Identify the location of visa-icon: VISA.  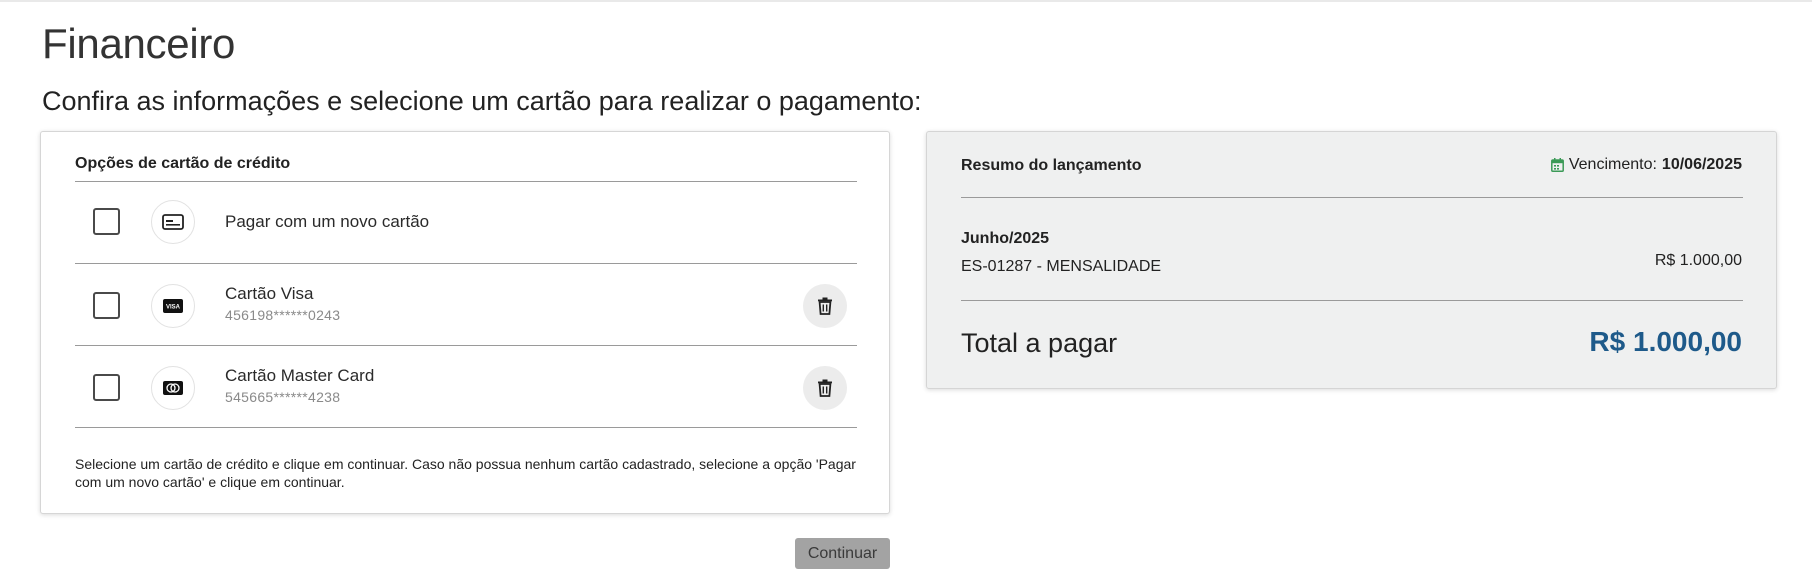
(173, 306).